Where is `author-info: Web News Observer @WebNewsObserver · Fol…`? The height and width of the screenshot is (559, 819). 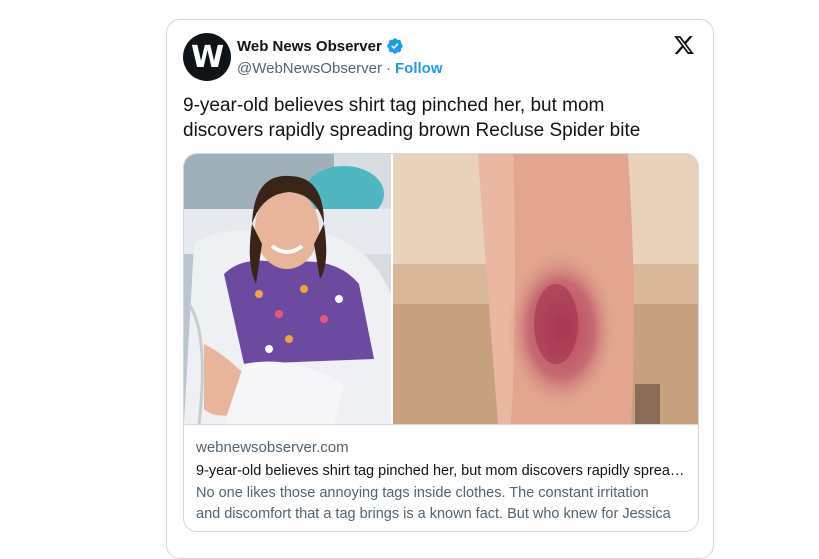
author-info: Web News Observer @WebNewsObserver · Fol… is located at coordinates (340, 57).